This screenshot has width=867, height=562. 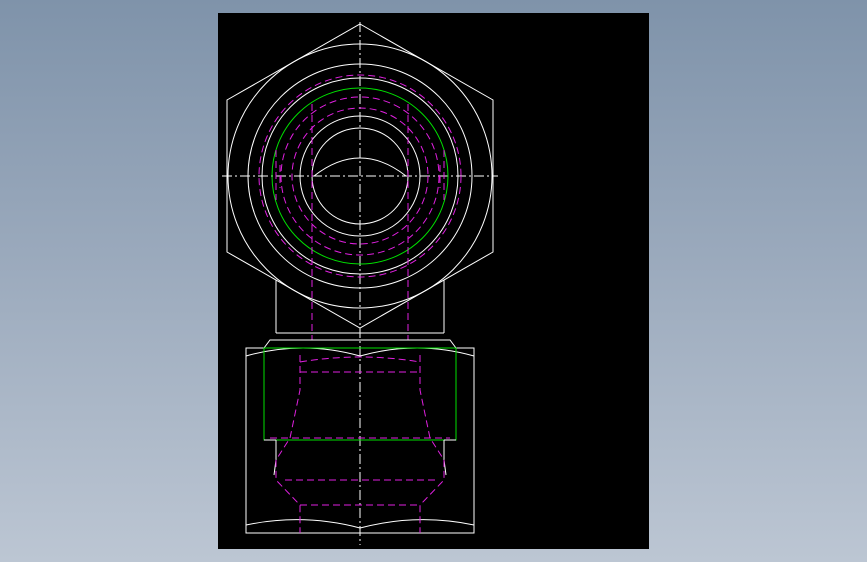 I want to click on hidden-profile-left, so click(x=288, y=444).